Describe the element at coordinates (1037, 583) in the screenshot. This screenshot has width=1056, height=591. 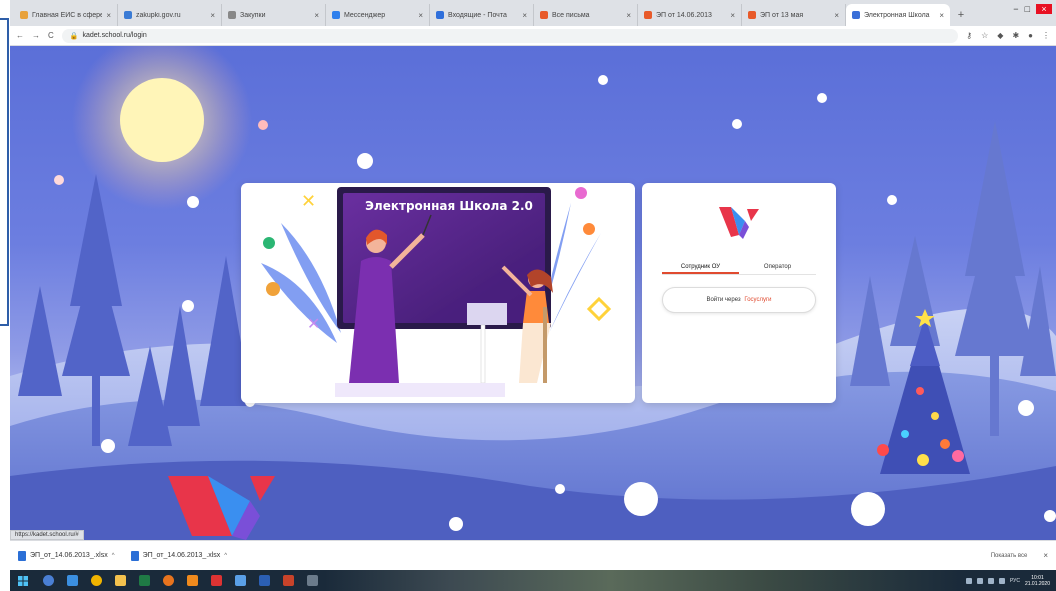
I see `clock-date: 21.01.2020` at that location.